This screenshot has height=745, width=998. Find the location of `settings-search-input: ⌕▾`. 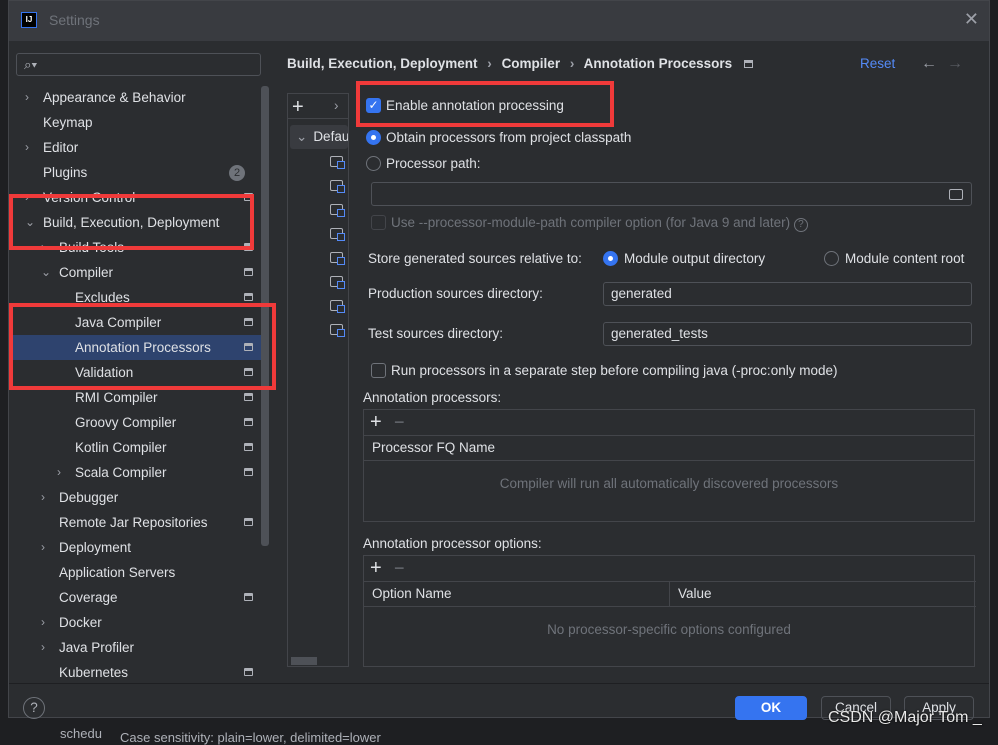

settings-search-input: ⌕▾ is located at coordinates (138, 64).